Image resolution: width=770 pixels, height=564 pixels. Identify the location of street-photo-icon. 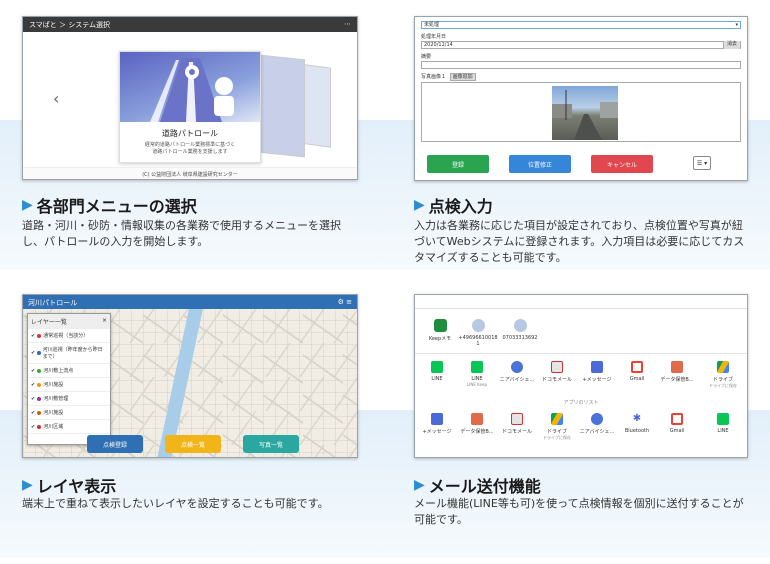
(585, 115).